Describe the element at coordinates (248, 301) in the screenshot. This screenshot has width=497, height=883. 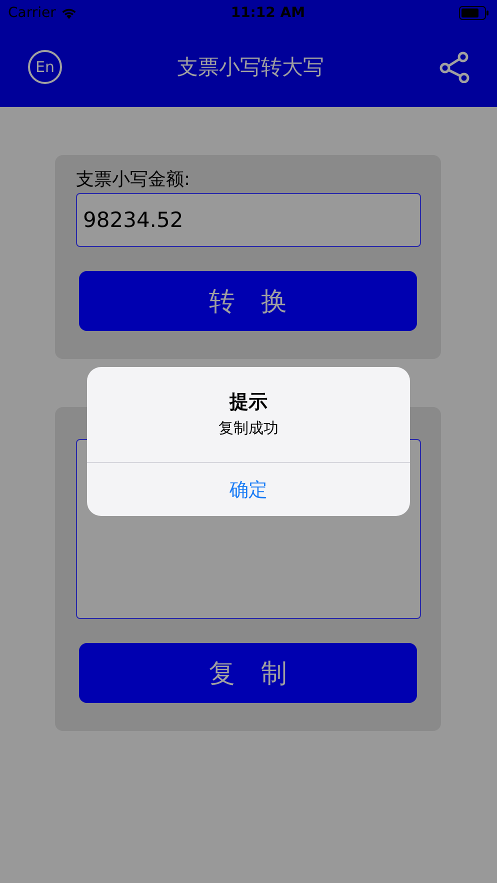
I see `convert-button: 转 换` at that location.